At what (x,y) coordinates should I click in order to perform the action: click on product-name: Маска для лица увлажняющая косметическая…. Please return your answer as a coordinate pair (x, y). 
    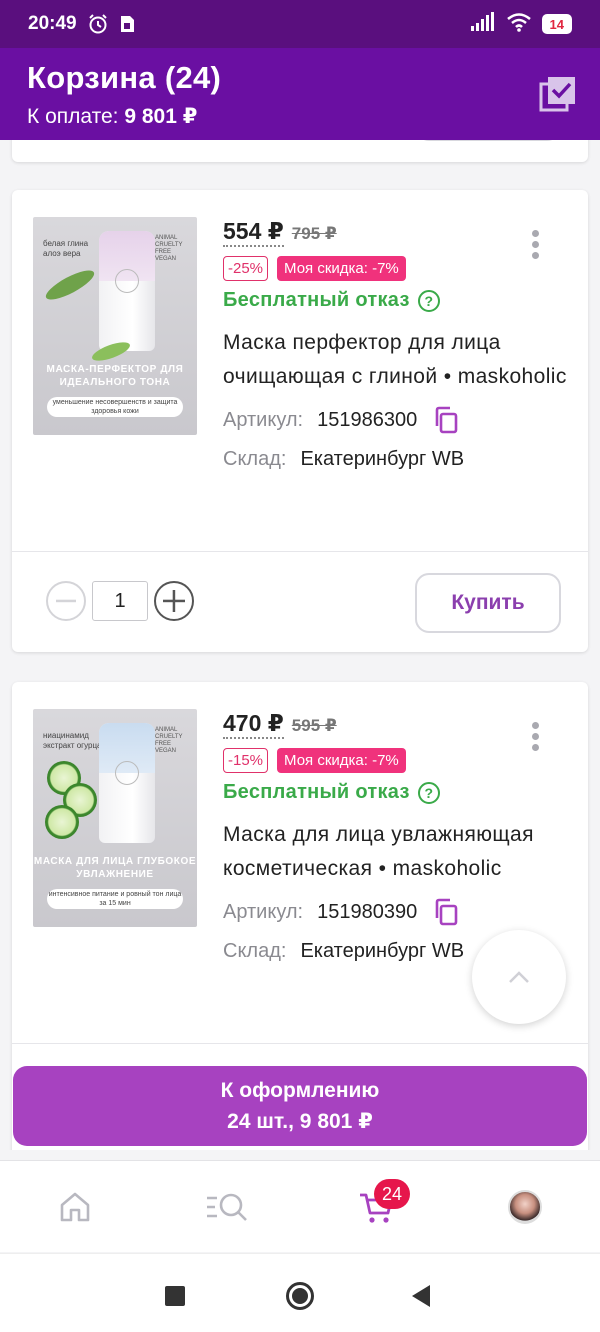
    Looking at the image, I should click on (395, 852).